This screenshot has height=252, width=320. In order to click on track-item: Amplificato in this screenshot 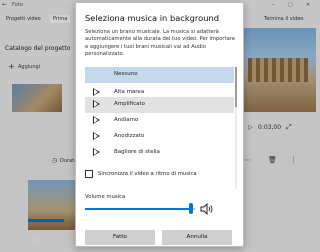, I will do `click(159, 105)`.